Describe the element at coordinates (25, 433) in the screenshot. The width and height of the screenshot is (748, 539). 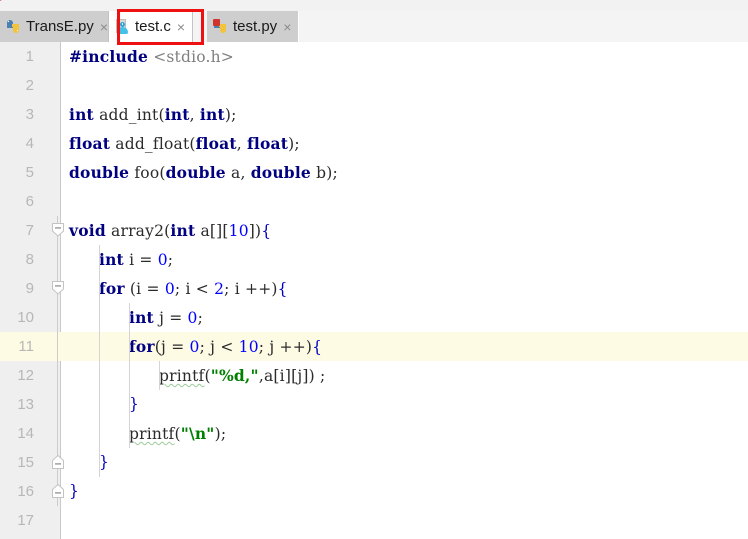
I see `line-number-text: 14` at that location.